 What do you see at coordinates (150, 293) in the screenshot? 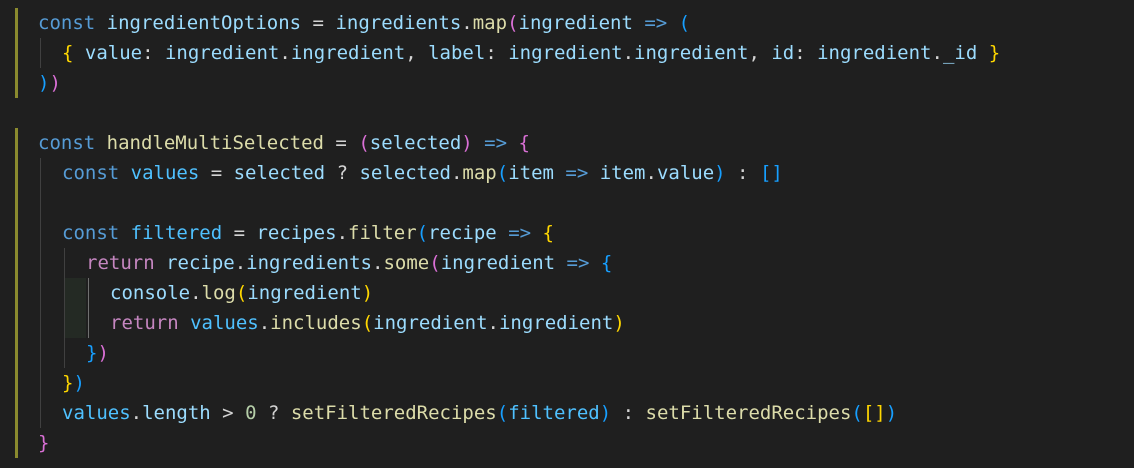
I see `code-token: console` at bounding box center [150, 293].